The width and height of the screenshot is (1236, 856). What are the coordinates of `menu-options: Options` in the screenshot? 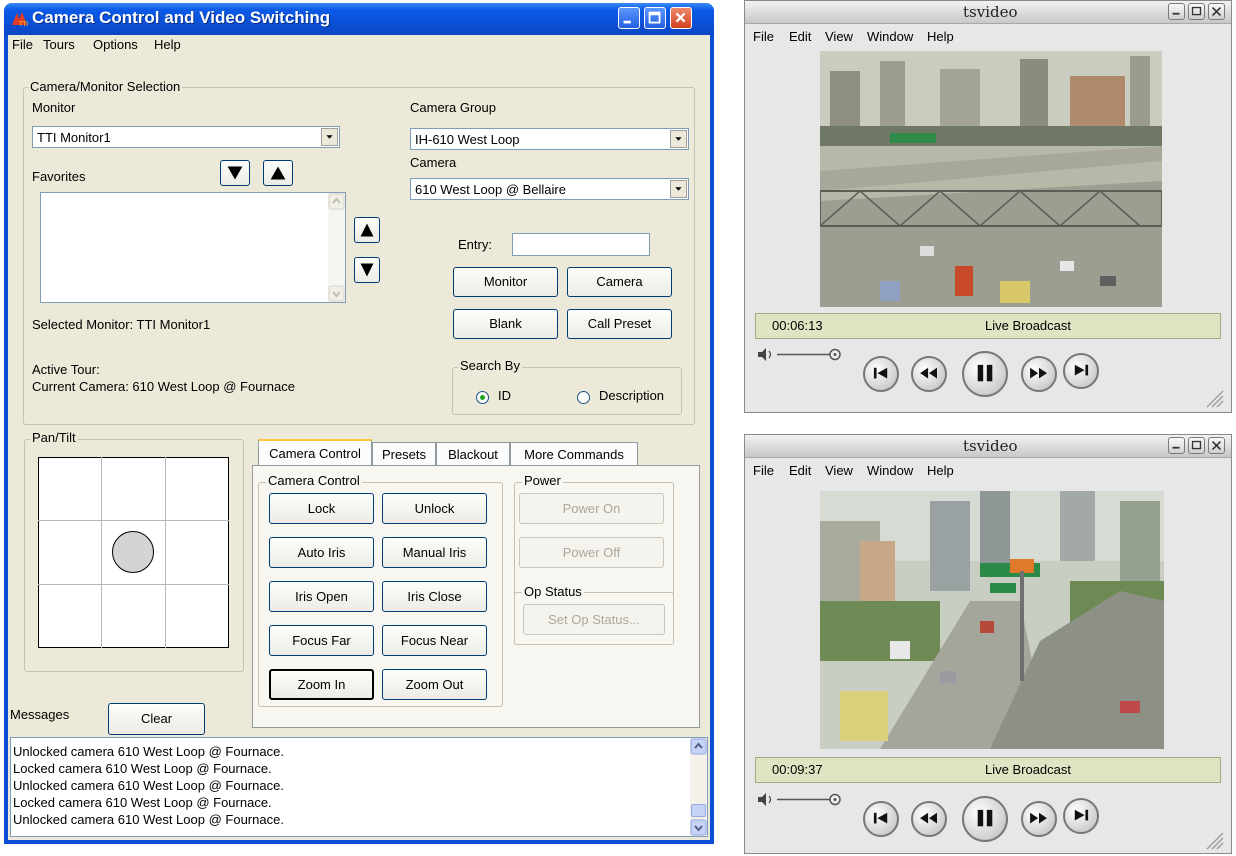 It's located at (115, 44).